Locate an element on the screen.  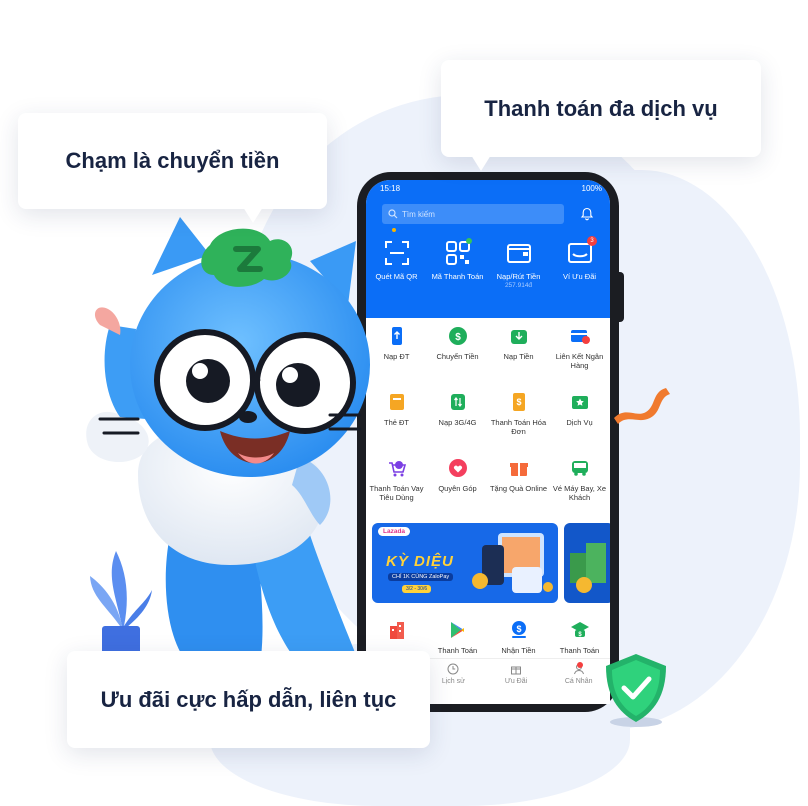
tab-offers: Ưu Đãi is located at coordinates (516, 675).